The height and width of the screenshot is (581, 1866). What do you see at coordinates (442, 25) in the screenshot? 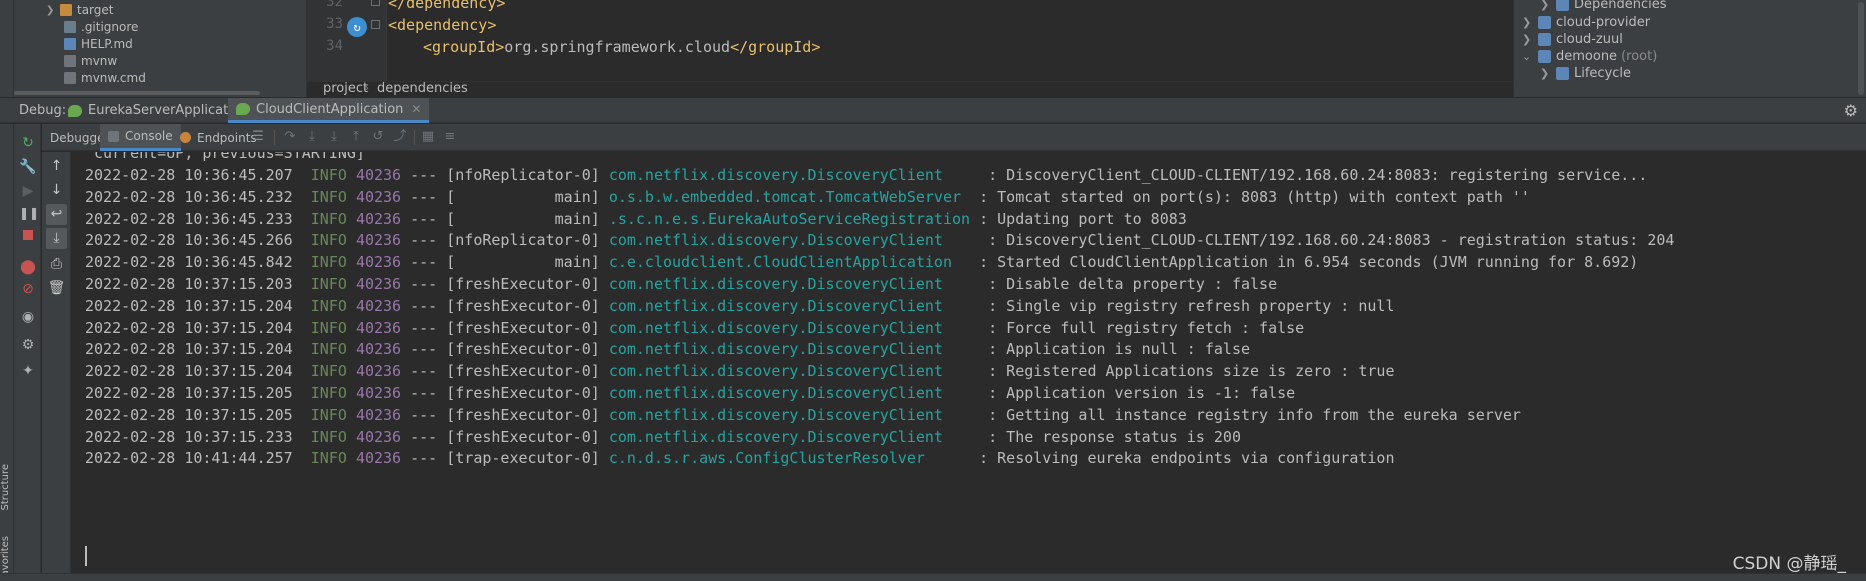
I see `code-line: <dependency>` at bounding box center [442, 25].